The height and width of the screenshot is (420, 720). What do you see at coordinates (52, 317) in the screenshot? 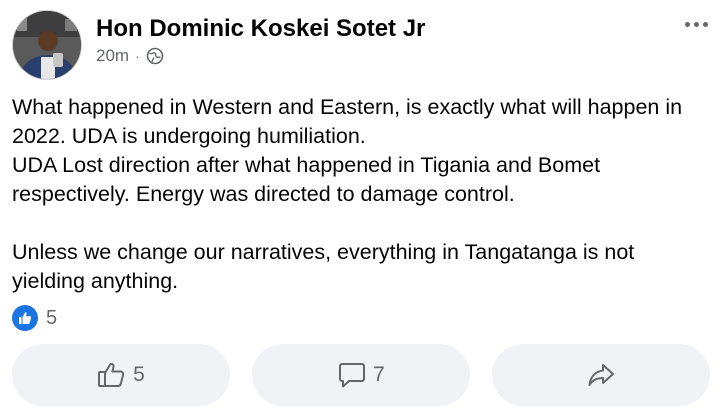
I see `reaction-count: 5` at bounding box center [52, 317].